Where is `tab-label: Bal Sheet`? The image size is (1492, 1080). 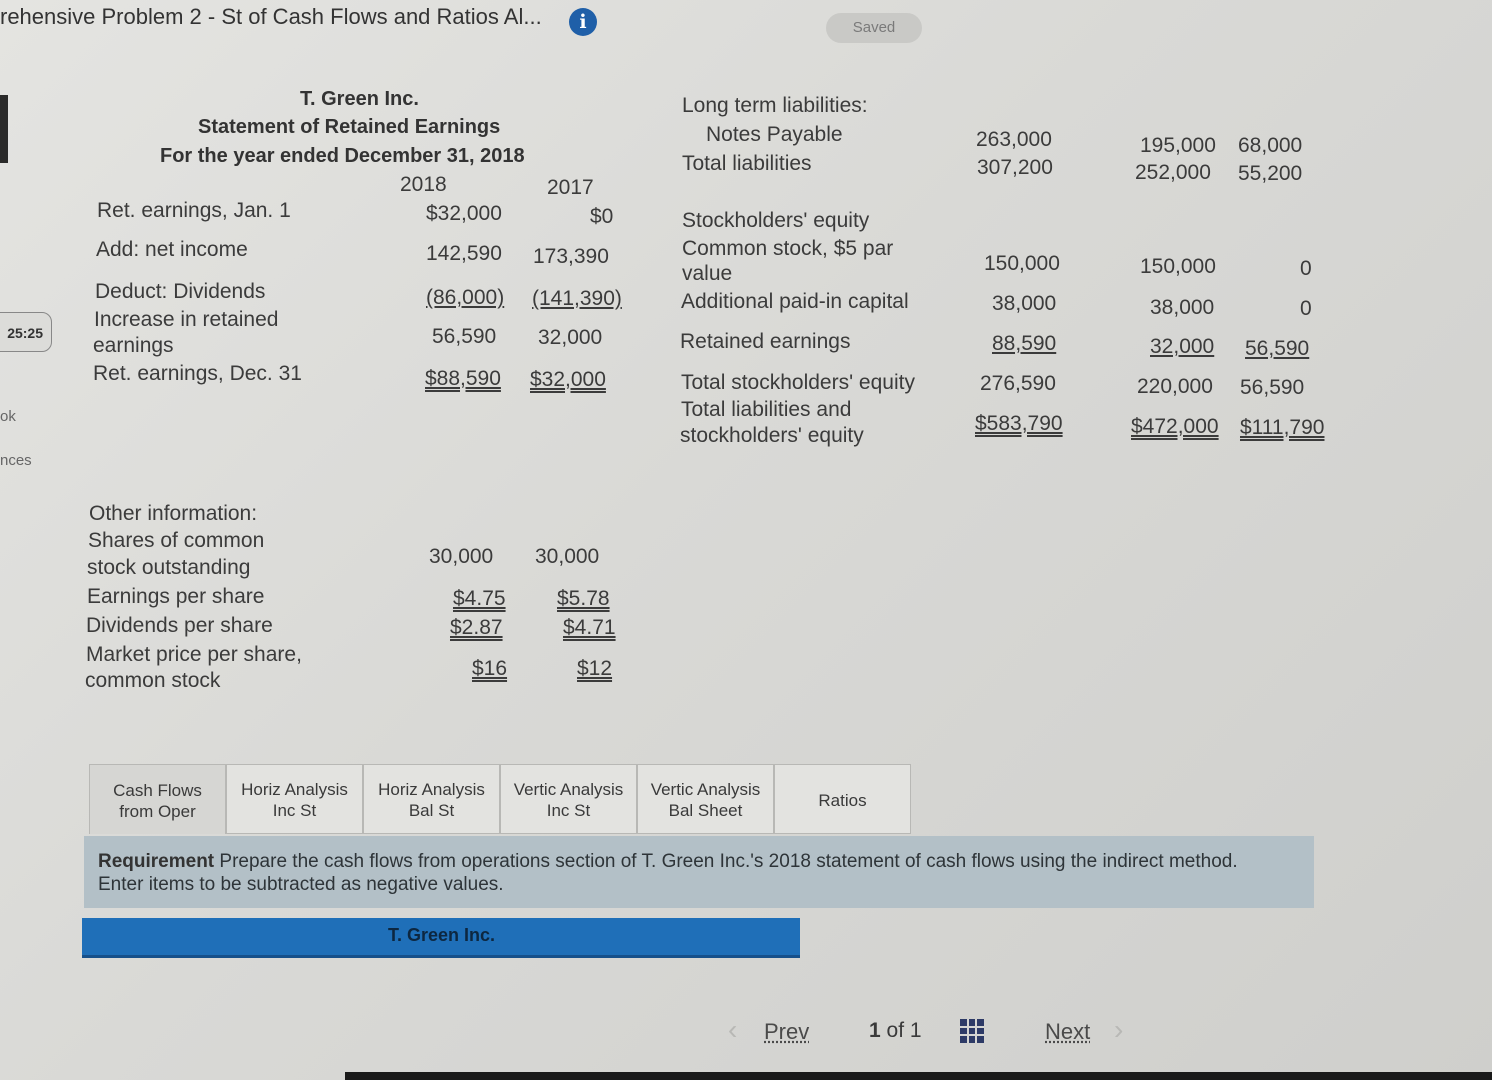 tab-label: Bal Sheet is located at coordinates (705, 810).